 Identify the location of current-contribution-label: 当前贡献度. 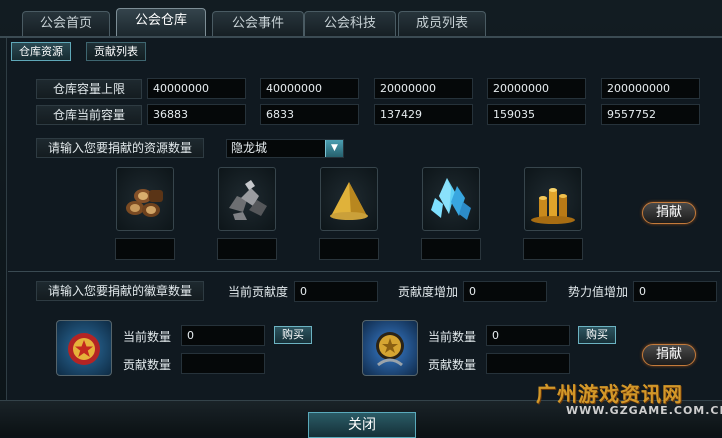
(258, 292).